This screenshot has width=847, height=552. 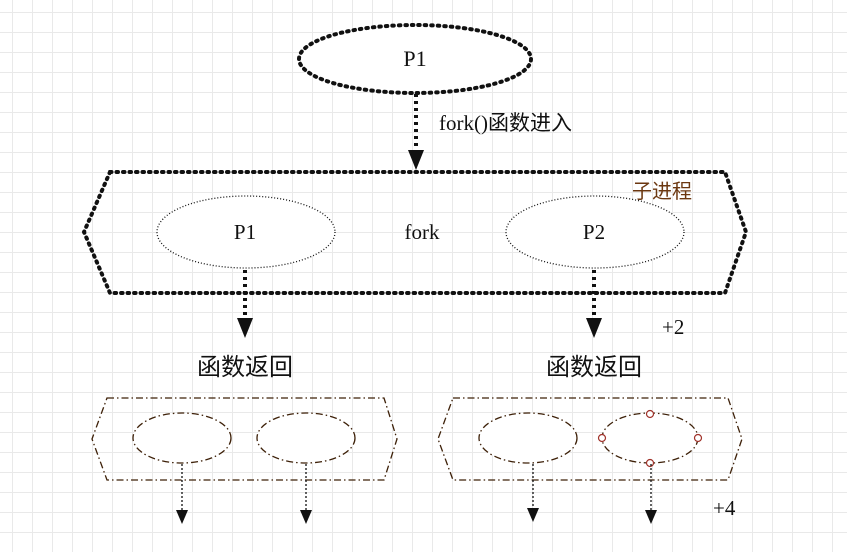 What do you see at coordinates (245, 367) in the screenshot?
I see `return-label-left: 函数返回` at bounding box center [245, 367].